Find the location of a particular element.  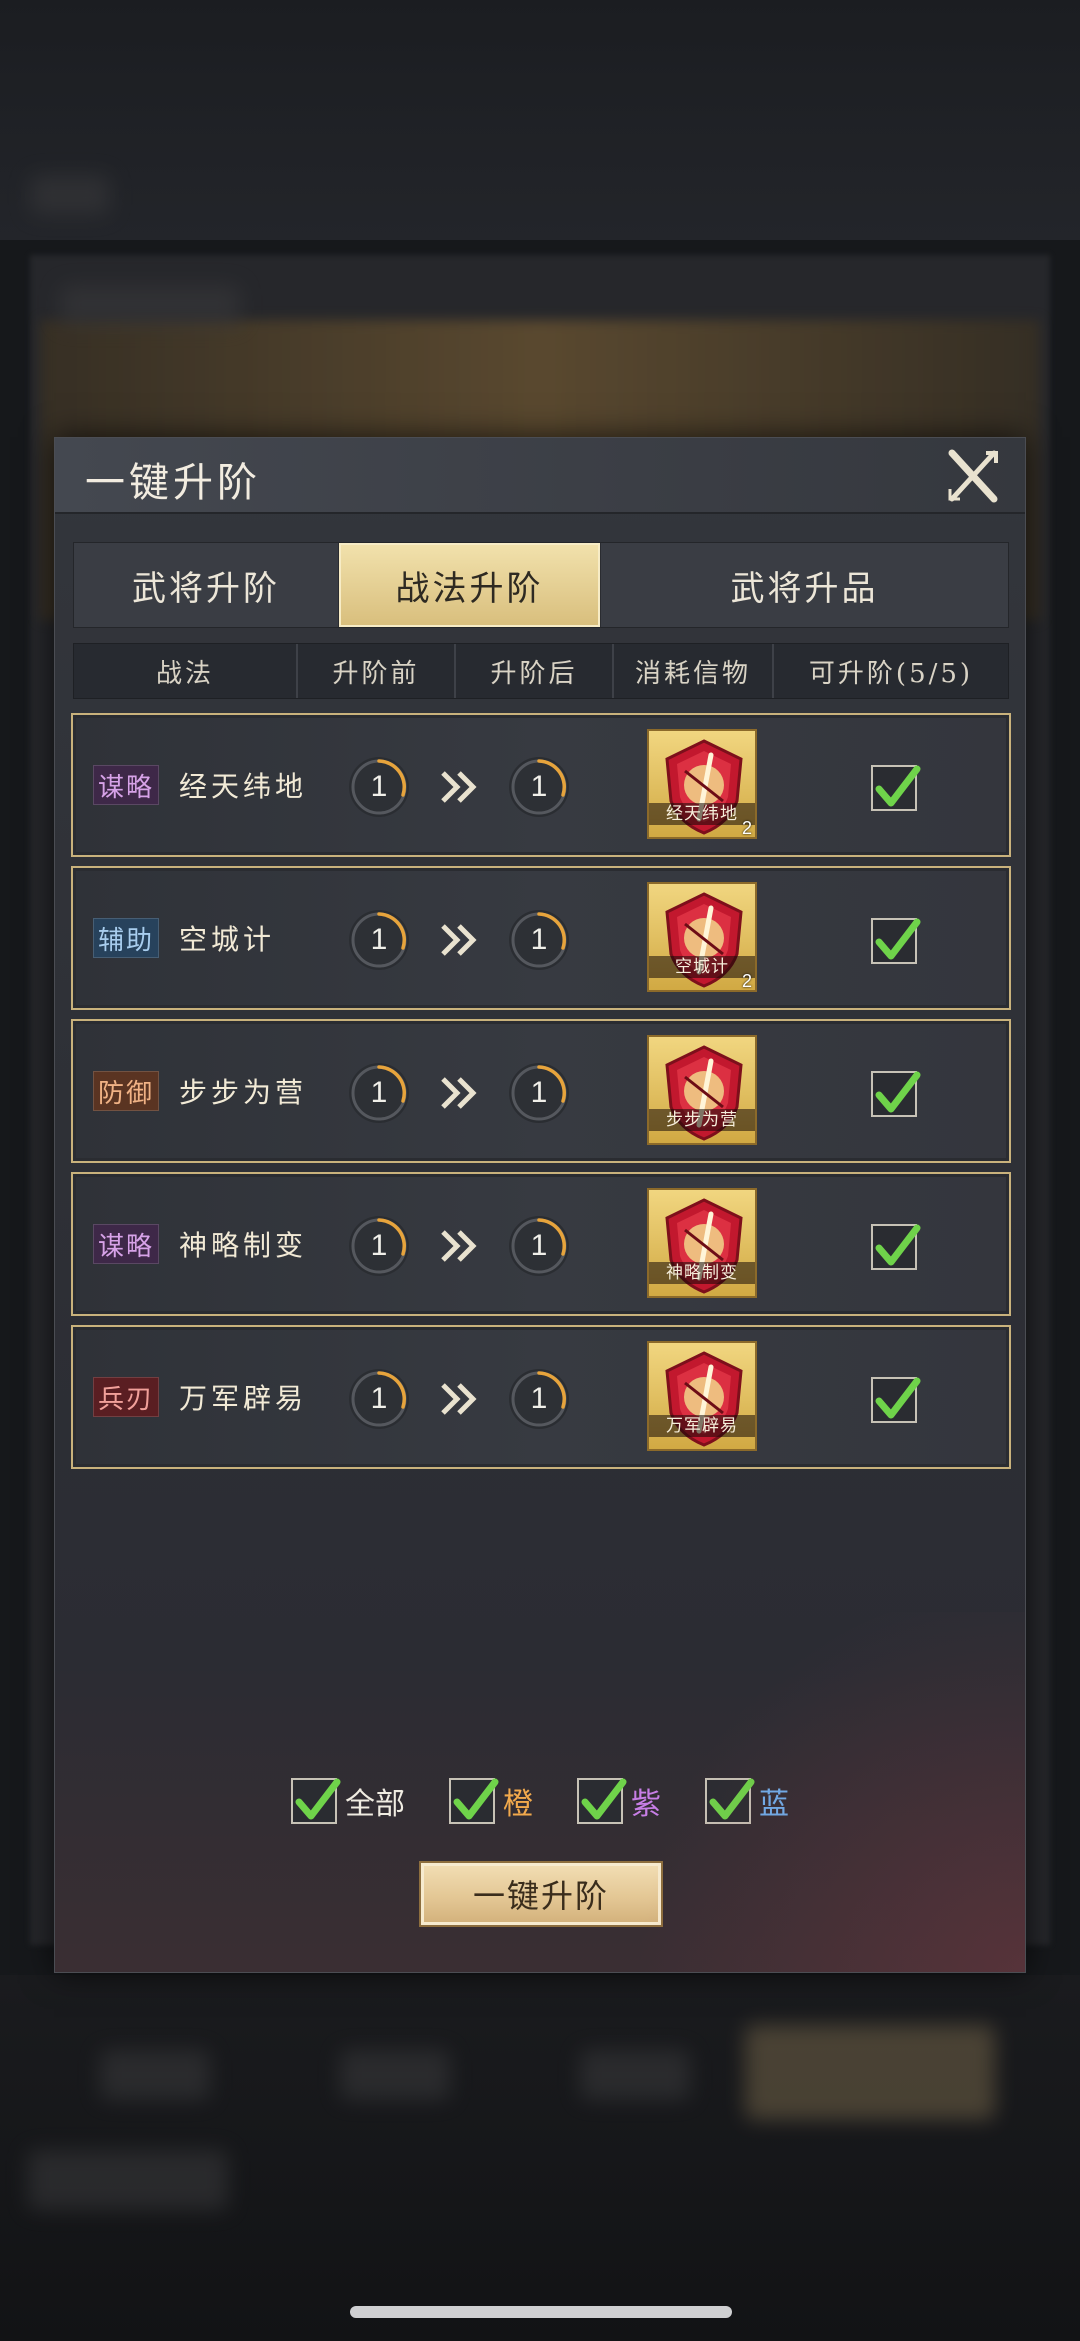

table-row: 兵刃 万军辟易 1 1 万军辟易 is located at coordinates (541, 1397).